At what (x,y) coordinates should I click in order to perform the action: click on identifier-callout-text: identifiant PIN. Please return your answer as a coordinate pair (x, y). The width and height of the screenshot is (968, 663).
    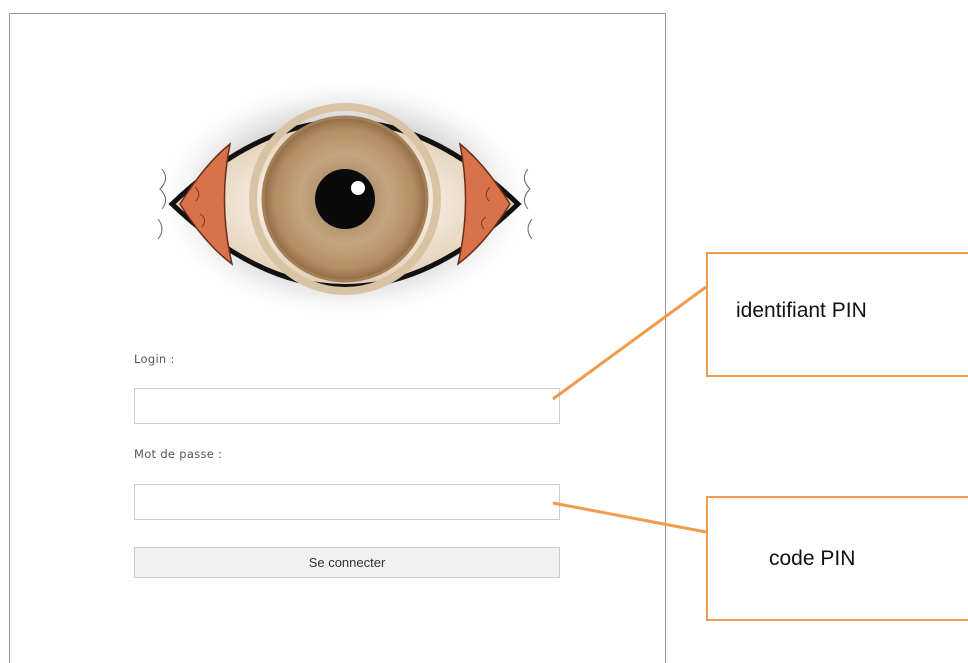
    Looking at the image, I should click on (801, 310).